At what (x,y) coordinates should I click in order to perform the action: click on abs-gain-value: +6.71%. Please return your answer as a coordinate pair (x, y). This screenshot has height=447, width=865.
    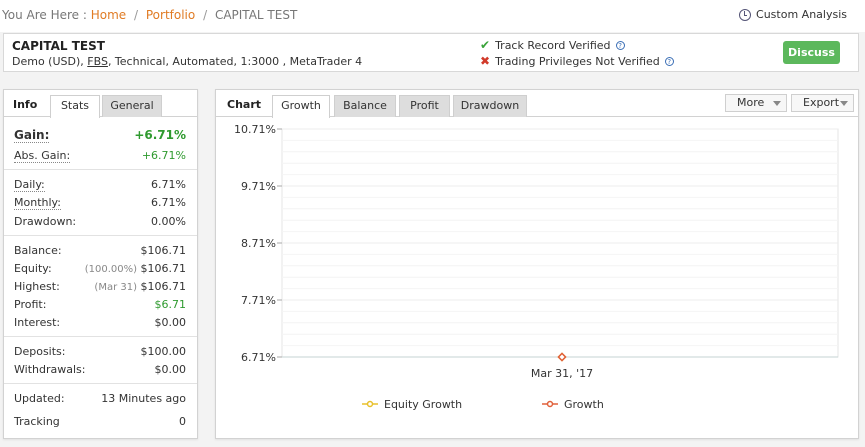
    Looking at the image, I should click on (163, 155).